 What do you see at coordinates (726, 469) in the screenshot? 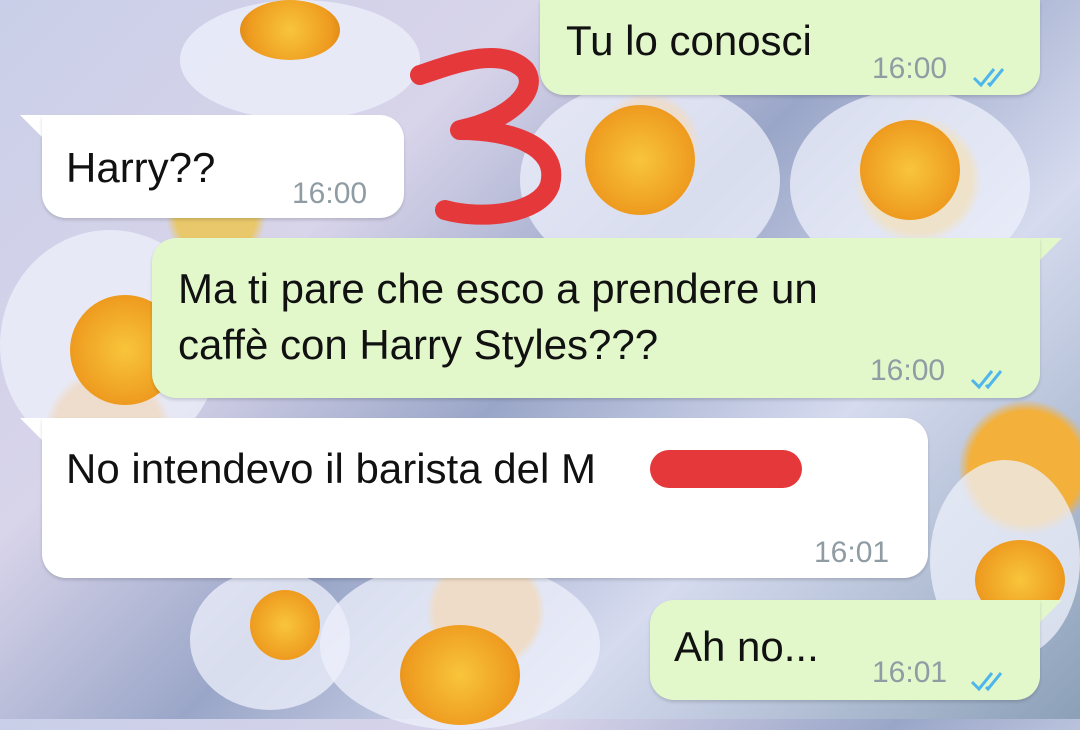
I see `redaction-mark` at bounding box center [726, 469].